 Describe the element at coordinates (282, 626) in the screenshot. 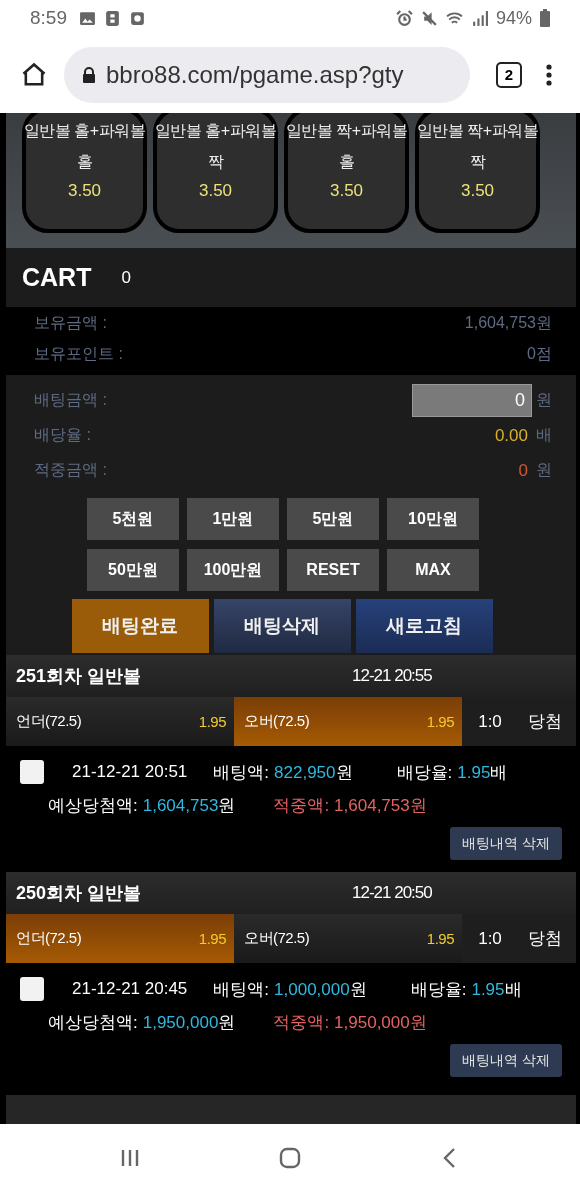

I see `action-button: 배팅삭제` at that location.